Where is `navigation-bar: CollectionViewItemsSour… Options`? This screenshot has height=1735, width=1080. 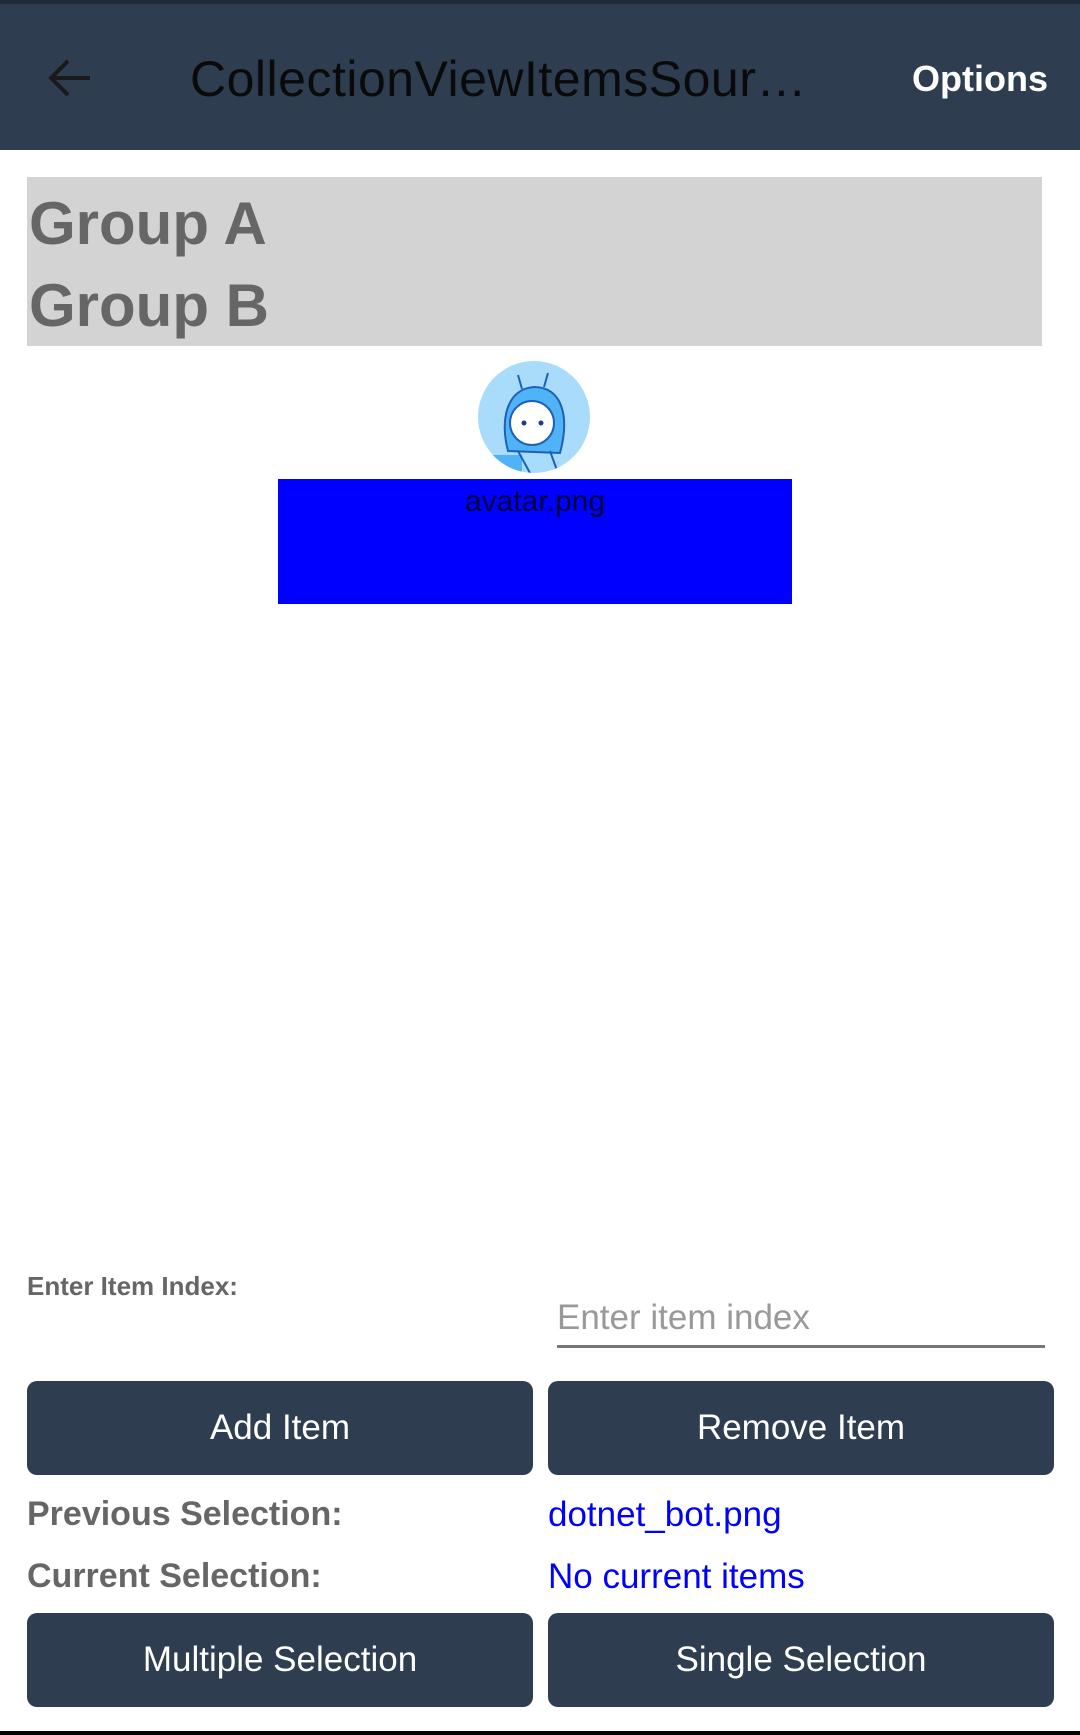
navigation-bar: CollectionViewItemsSour… Options is located at coordinates (540, 77).